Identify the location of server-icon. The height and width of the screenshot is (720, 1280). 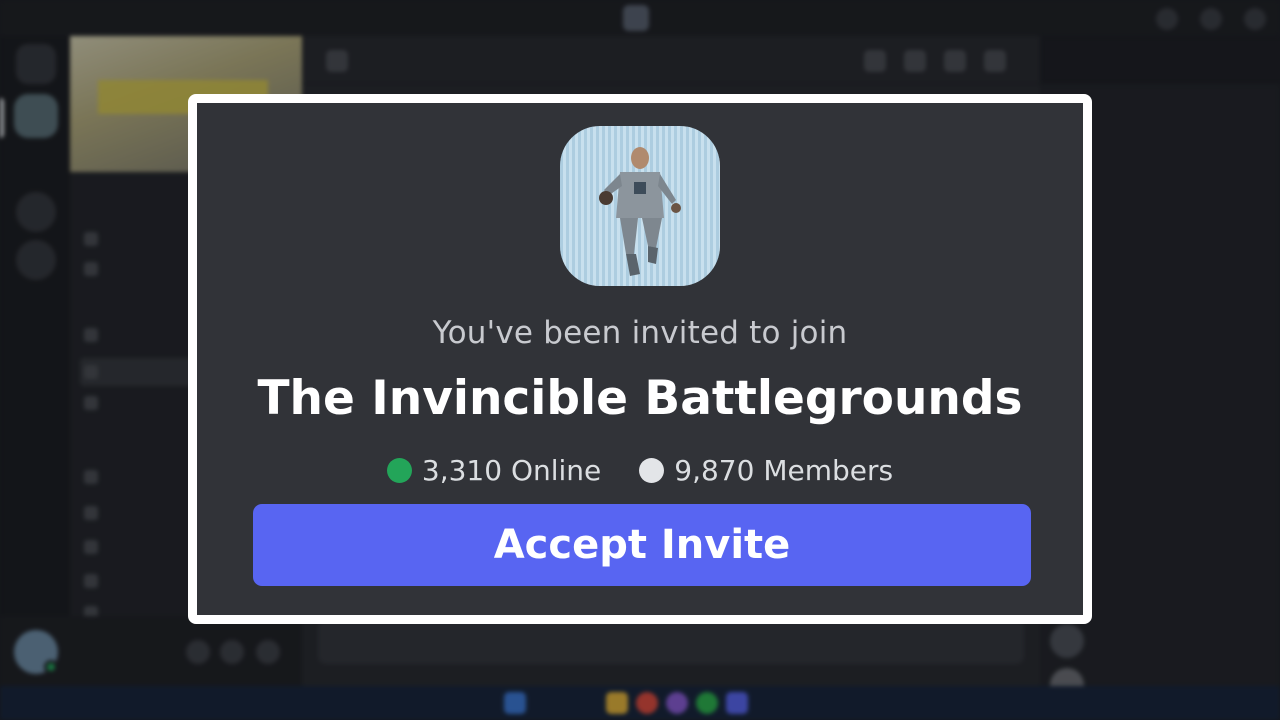
(640, 206).